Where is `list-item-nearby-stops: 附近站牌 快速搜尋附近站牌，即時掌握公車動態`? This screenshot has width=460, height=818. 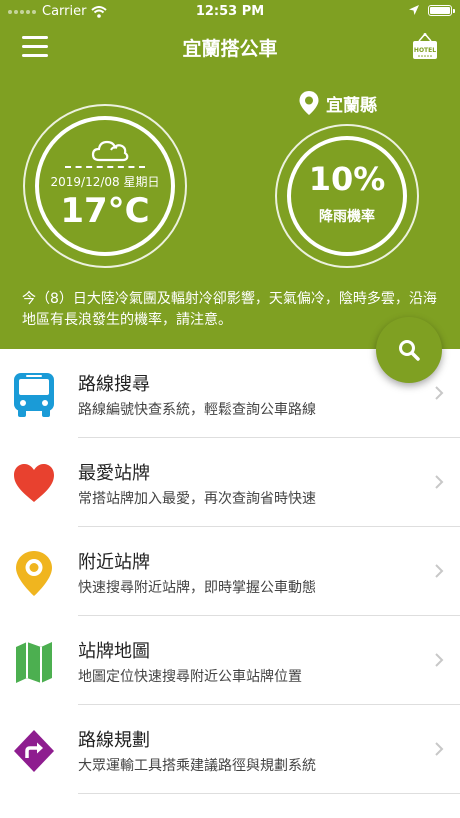 list-item-nearby-stops: 附近站牌 快速搜尋附近站牌，即時掌握公車動態 is located at coordinates (230, 571).